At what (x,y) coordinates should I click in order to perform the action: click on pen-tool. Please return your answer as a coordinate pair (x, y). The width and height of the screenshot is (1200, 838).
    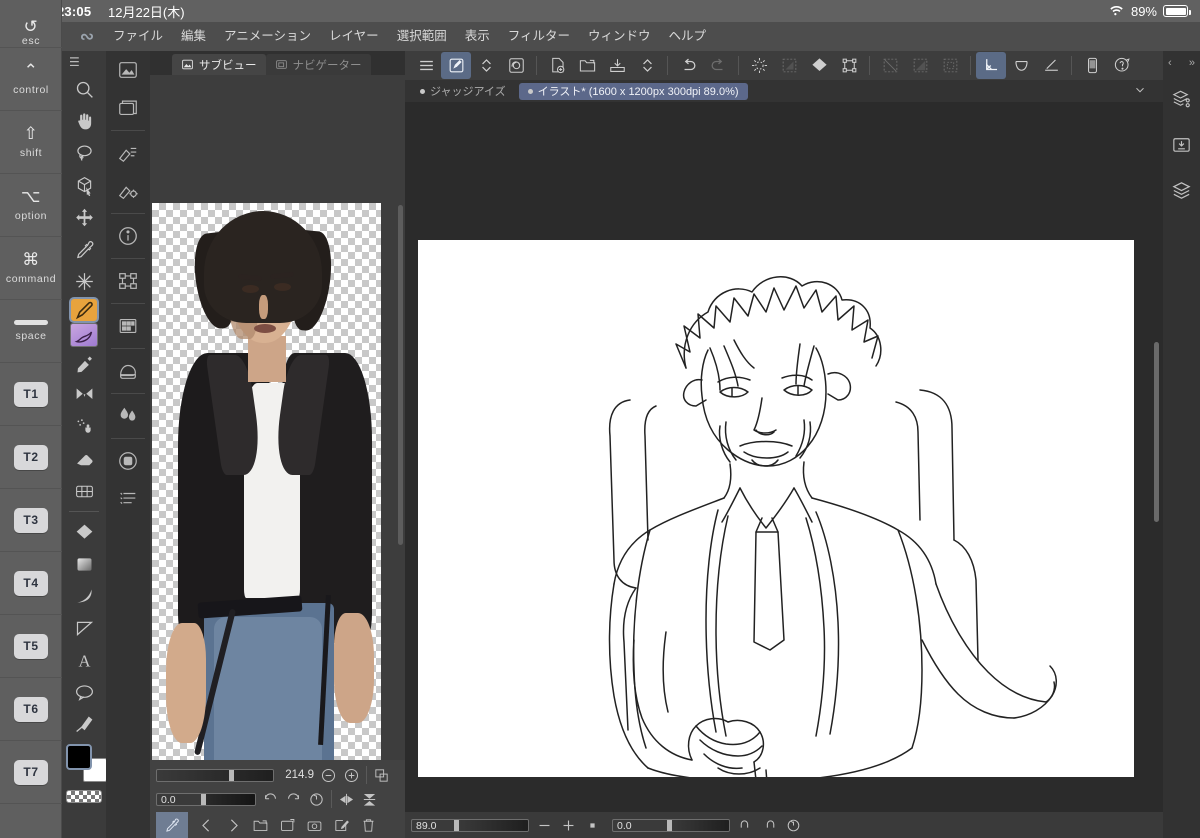
    Looking at the image, I should click on (84, 310).